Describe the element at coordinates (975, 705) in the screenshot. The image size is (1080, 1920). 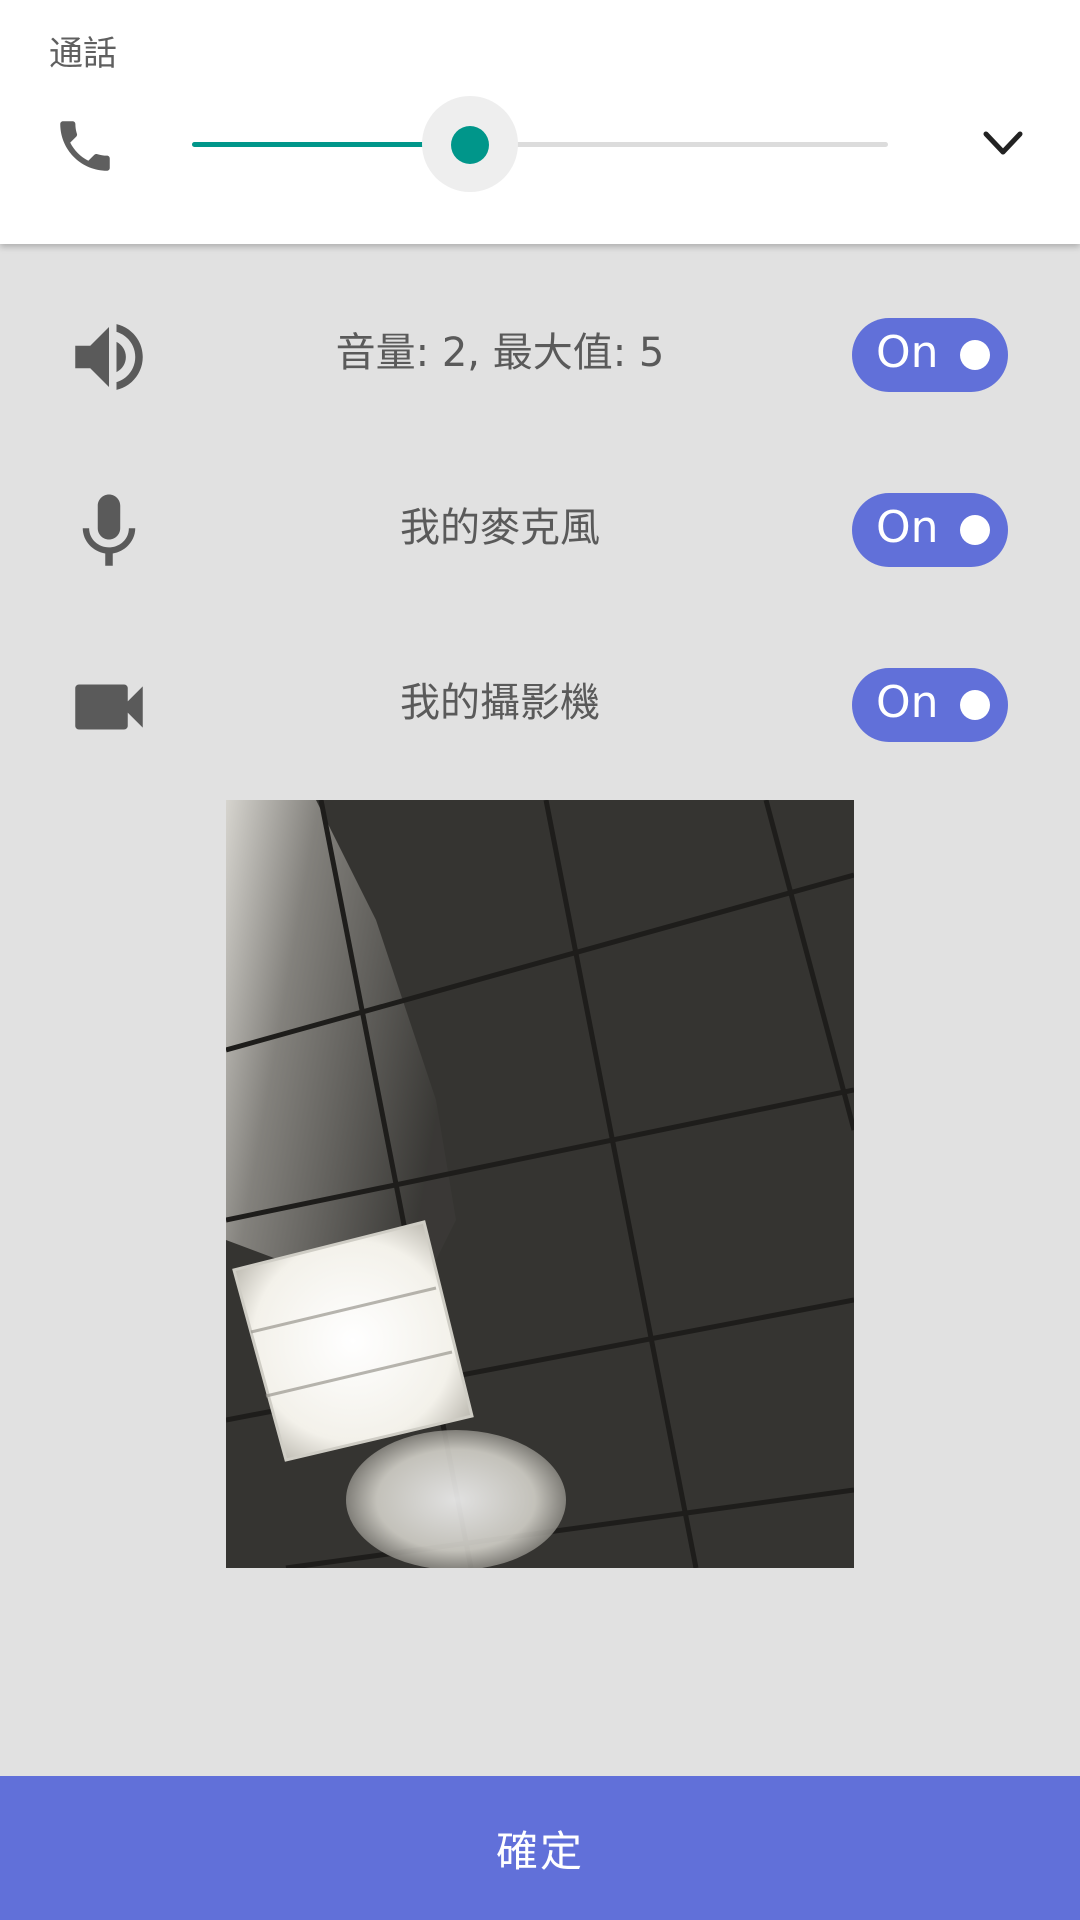
I see `camera-toggle-knob` at that location.